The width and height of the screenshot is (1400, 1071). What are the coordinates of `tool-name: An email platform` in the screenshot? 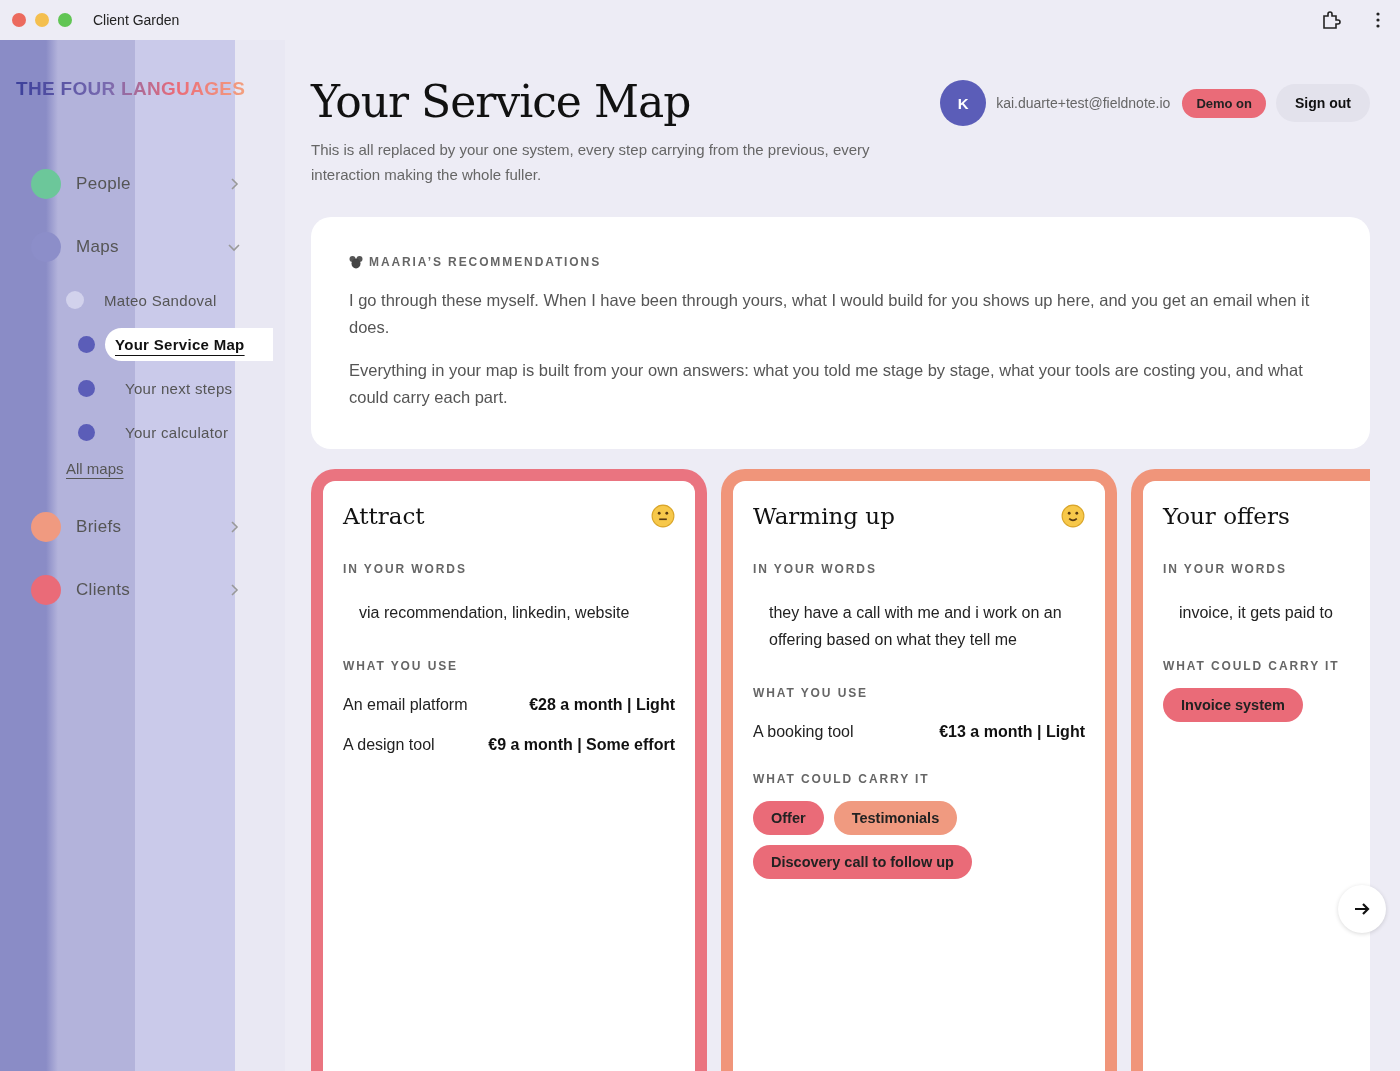 It's located at (405, 705).